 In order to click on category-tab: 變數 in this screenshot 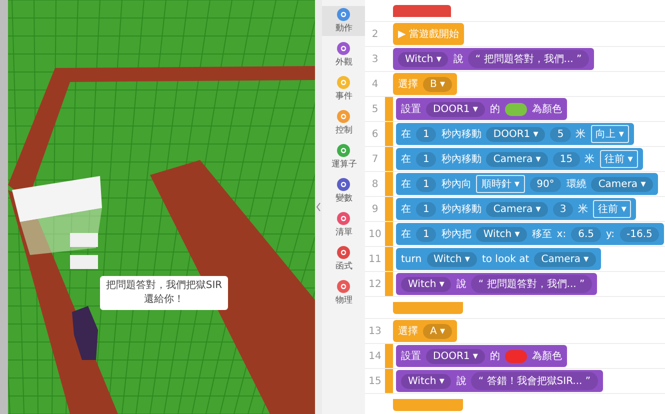, I will do `click(343, 191)`.